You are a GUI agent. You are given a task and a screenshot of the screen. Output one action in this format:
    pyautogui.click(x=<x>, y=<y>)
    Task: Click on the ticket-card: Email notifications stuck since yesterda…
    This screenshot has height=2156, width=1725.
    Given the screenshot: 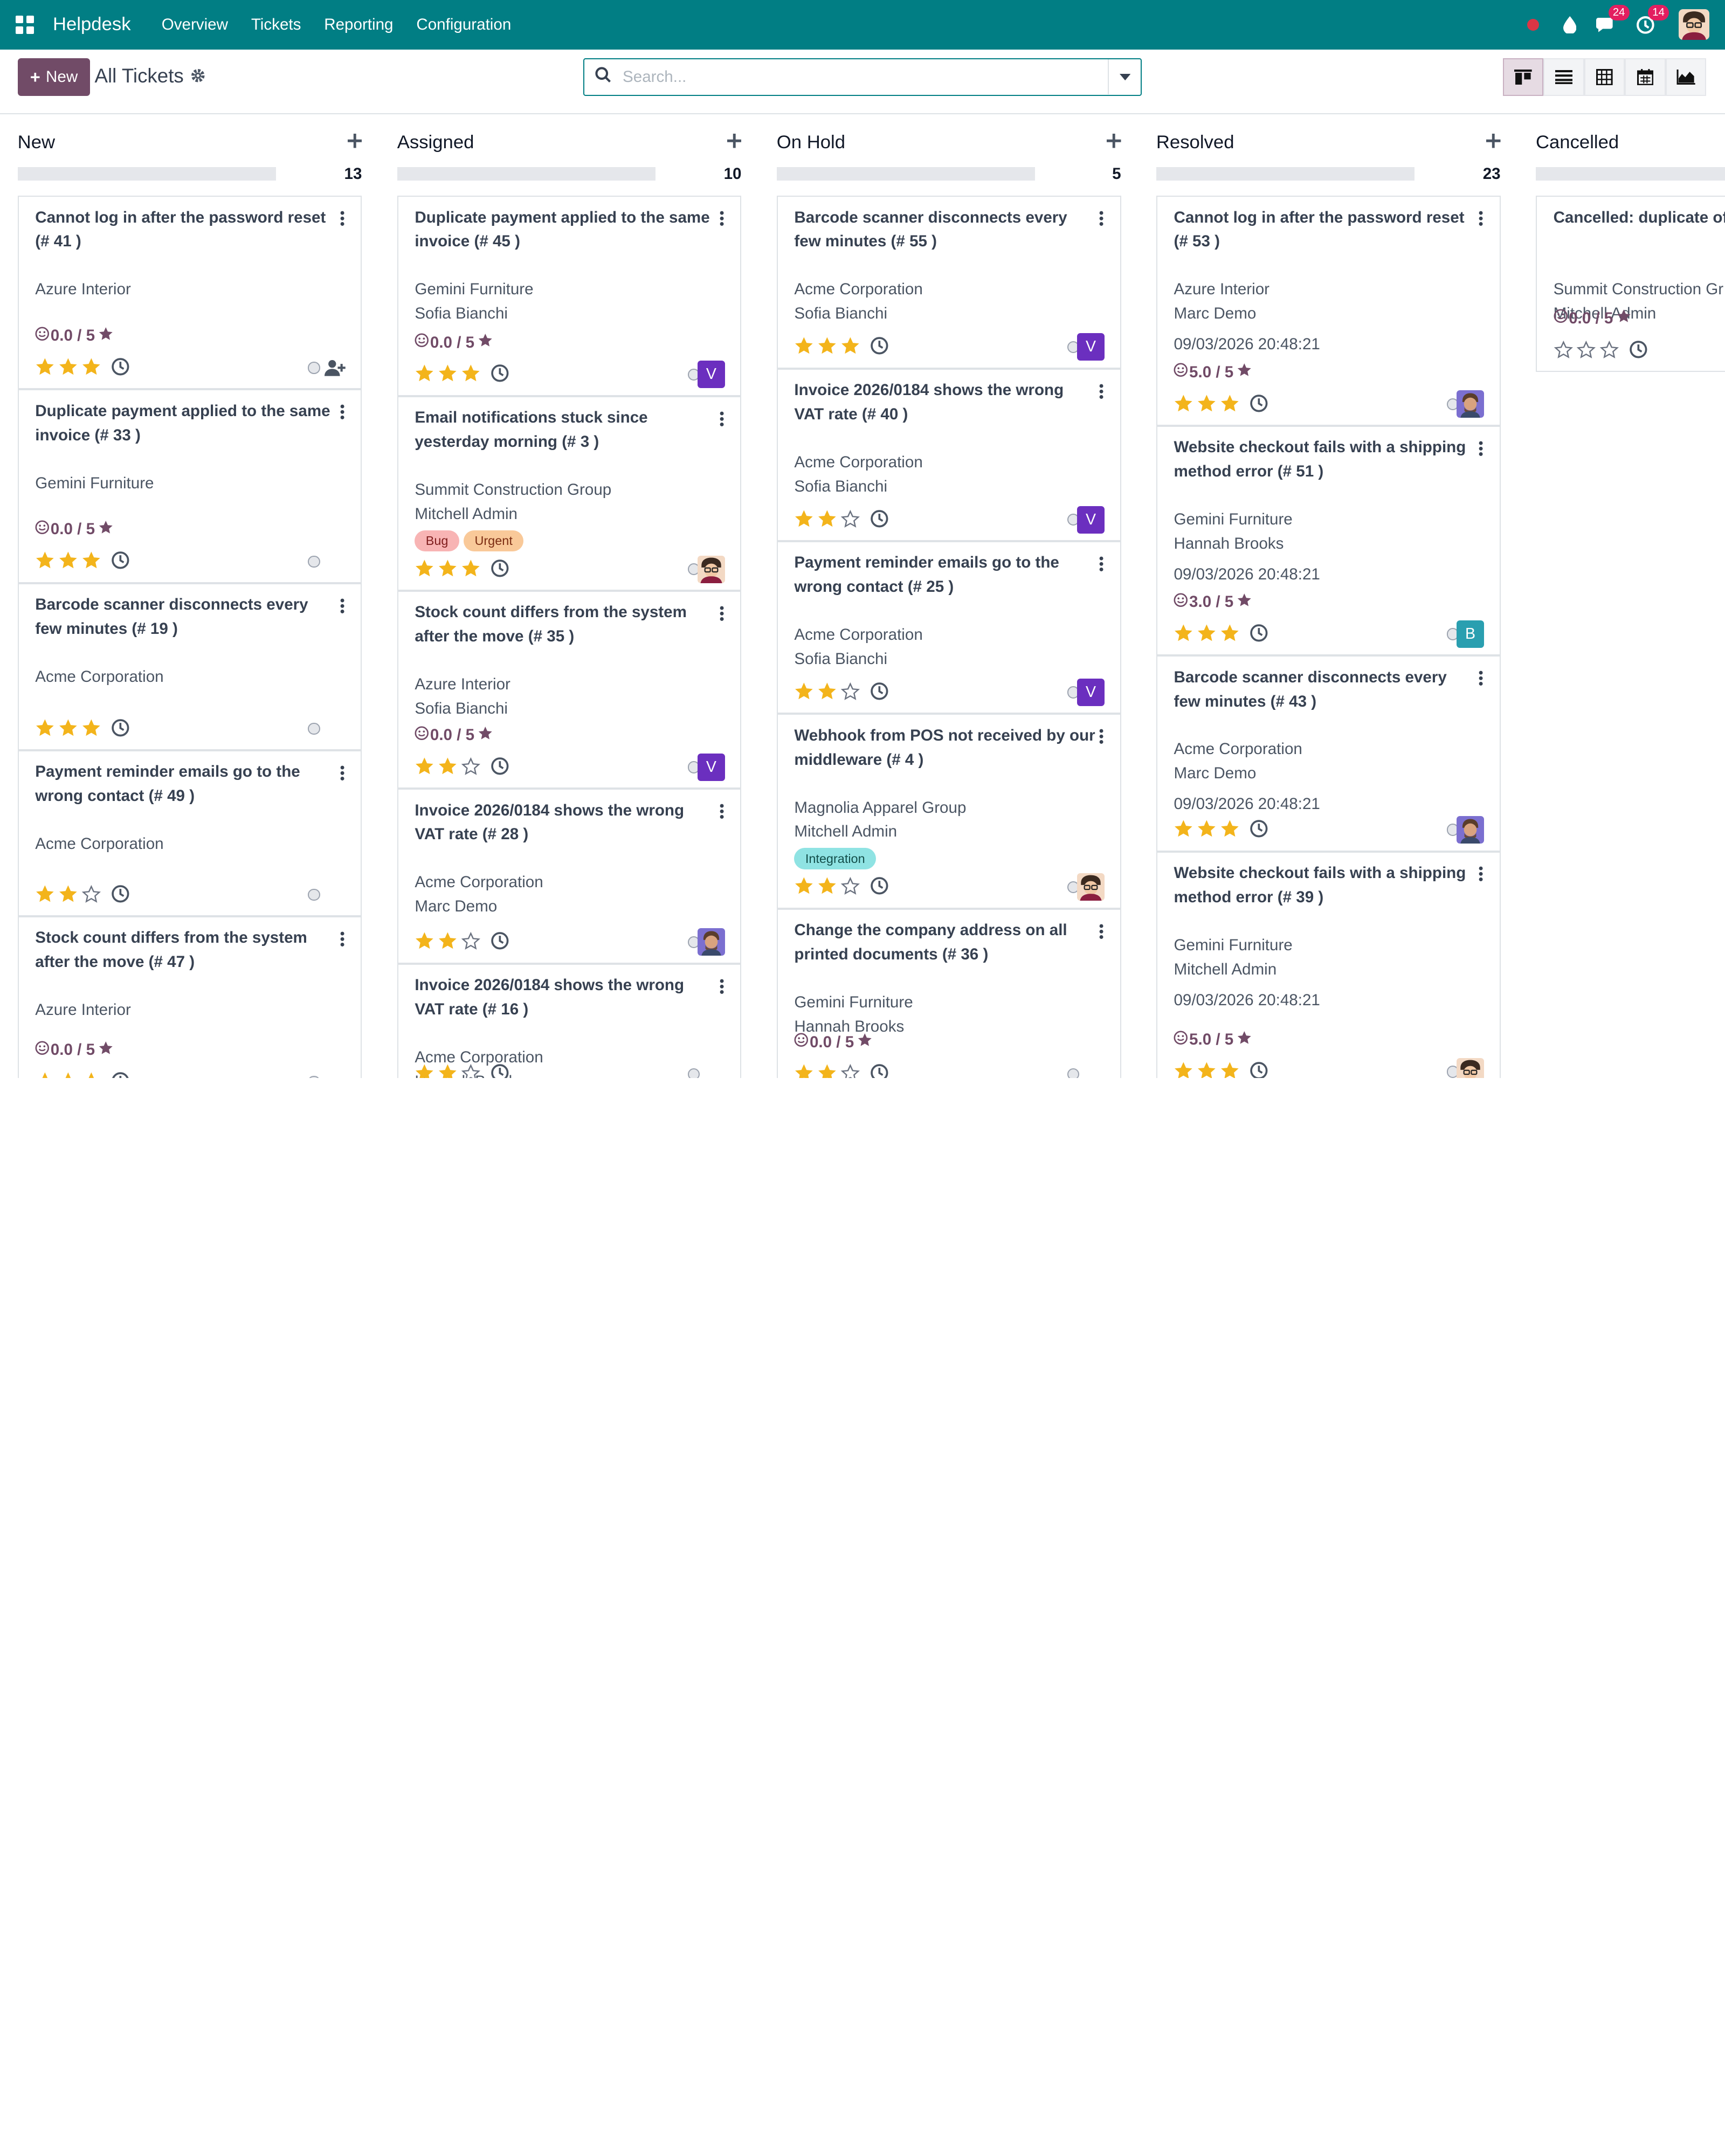 What is the action you would take?
    pyautogui.click(x=569, y=493)
    